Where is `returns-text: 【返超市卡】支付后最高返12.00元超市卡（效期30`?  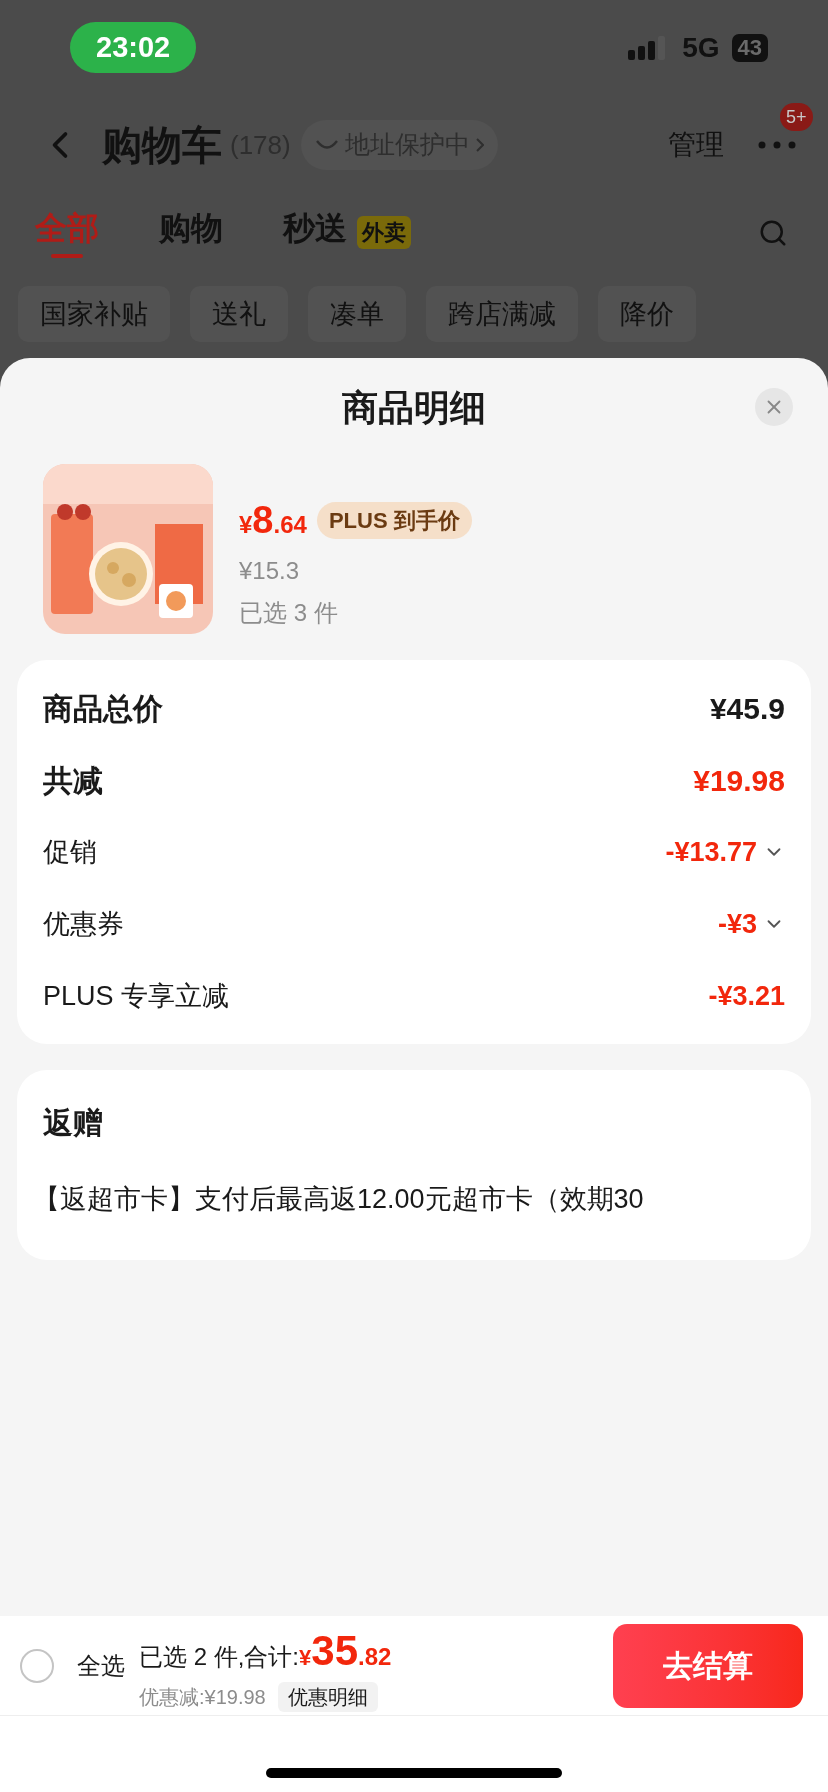 returns-text: 【返超市卡】支付后最高返12.00元超市卡（效期30 is located at coordinates (339, 1199).